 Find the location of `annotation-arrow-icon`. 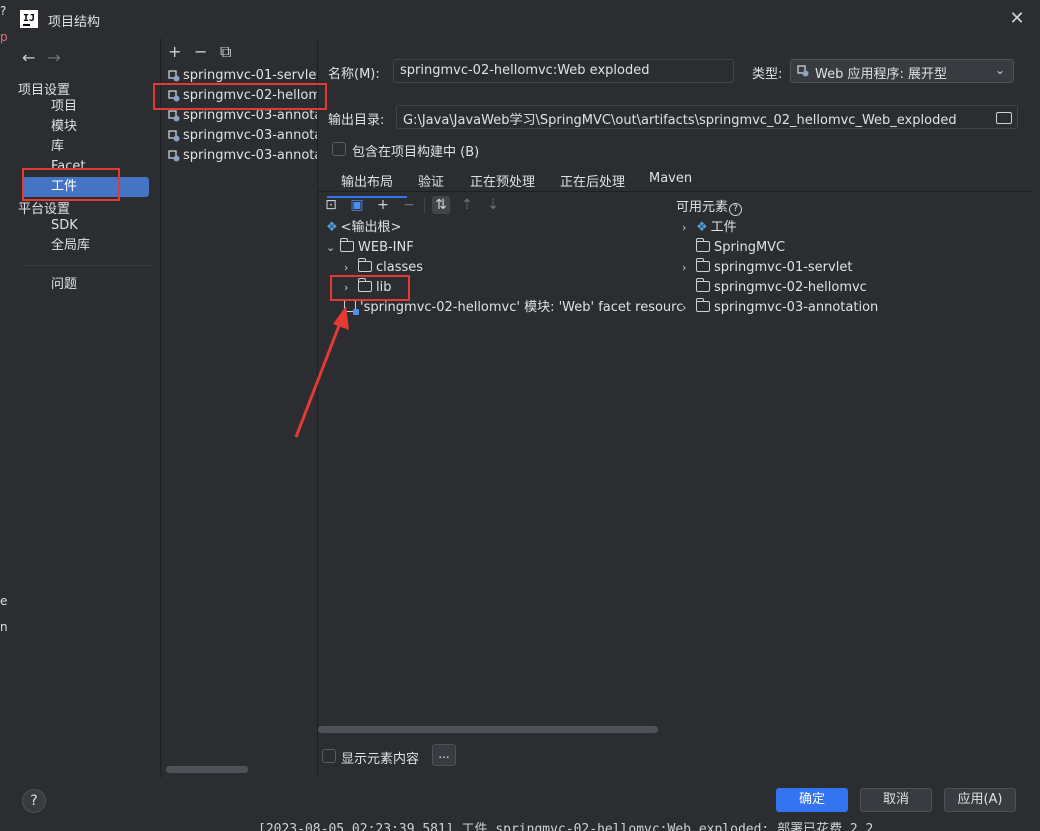

annotation-arrow-icon is located at coordinates (321, 372).